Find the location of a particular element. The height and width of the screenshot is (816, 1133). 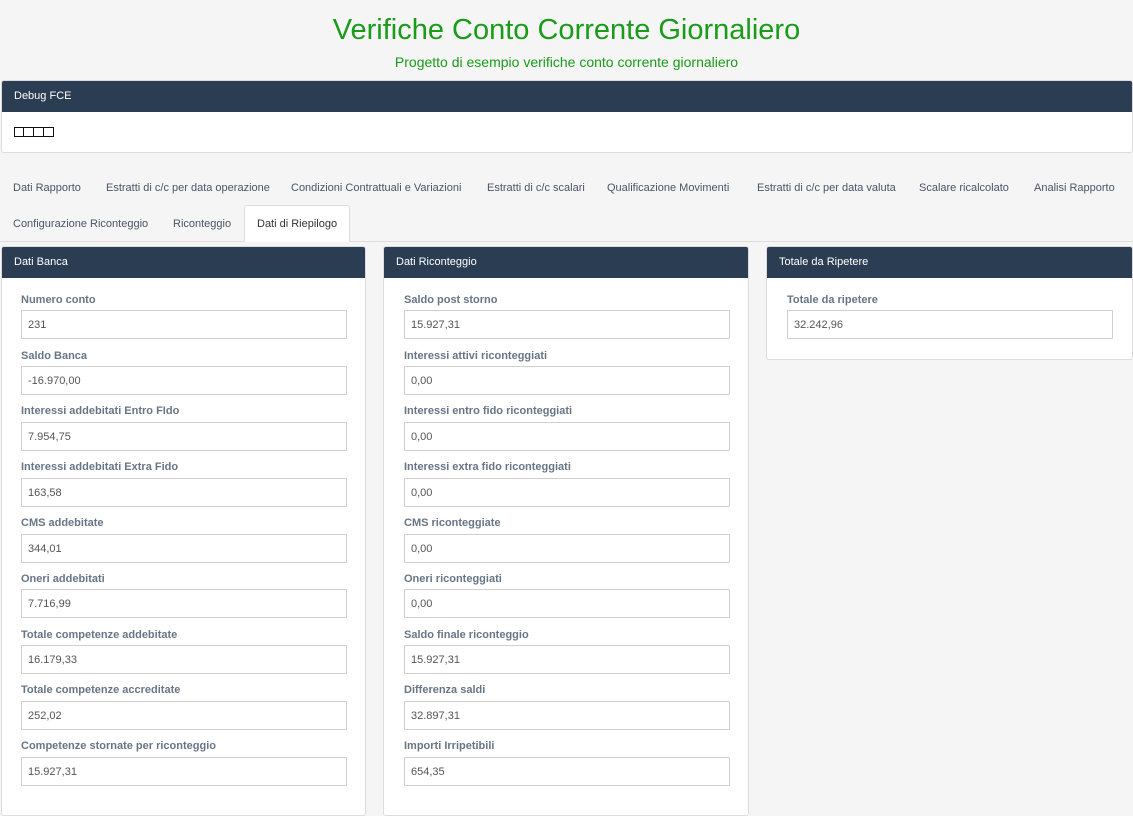

tab-qualificazione-movimenti: Qualificazione Movimenti is located at coordinates (668, 188).